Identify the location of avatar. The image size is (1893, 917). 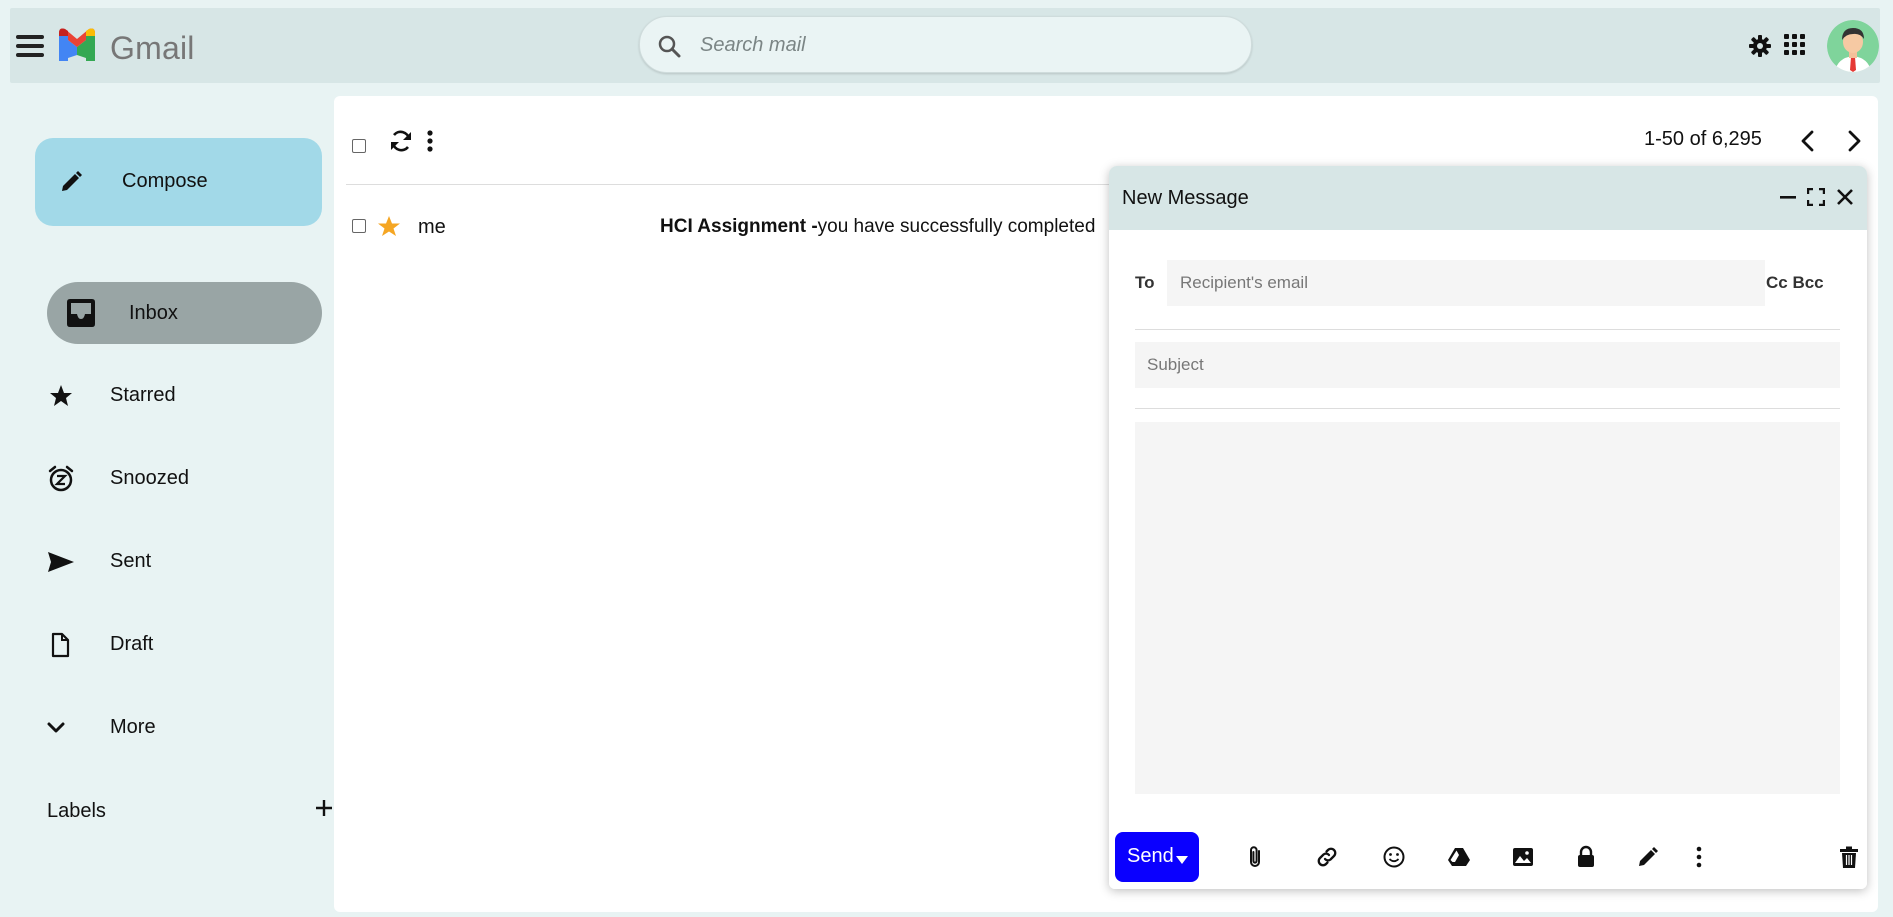
(1853, 46).